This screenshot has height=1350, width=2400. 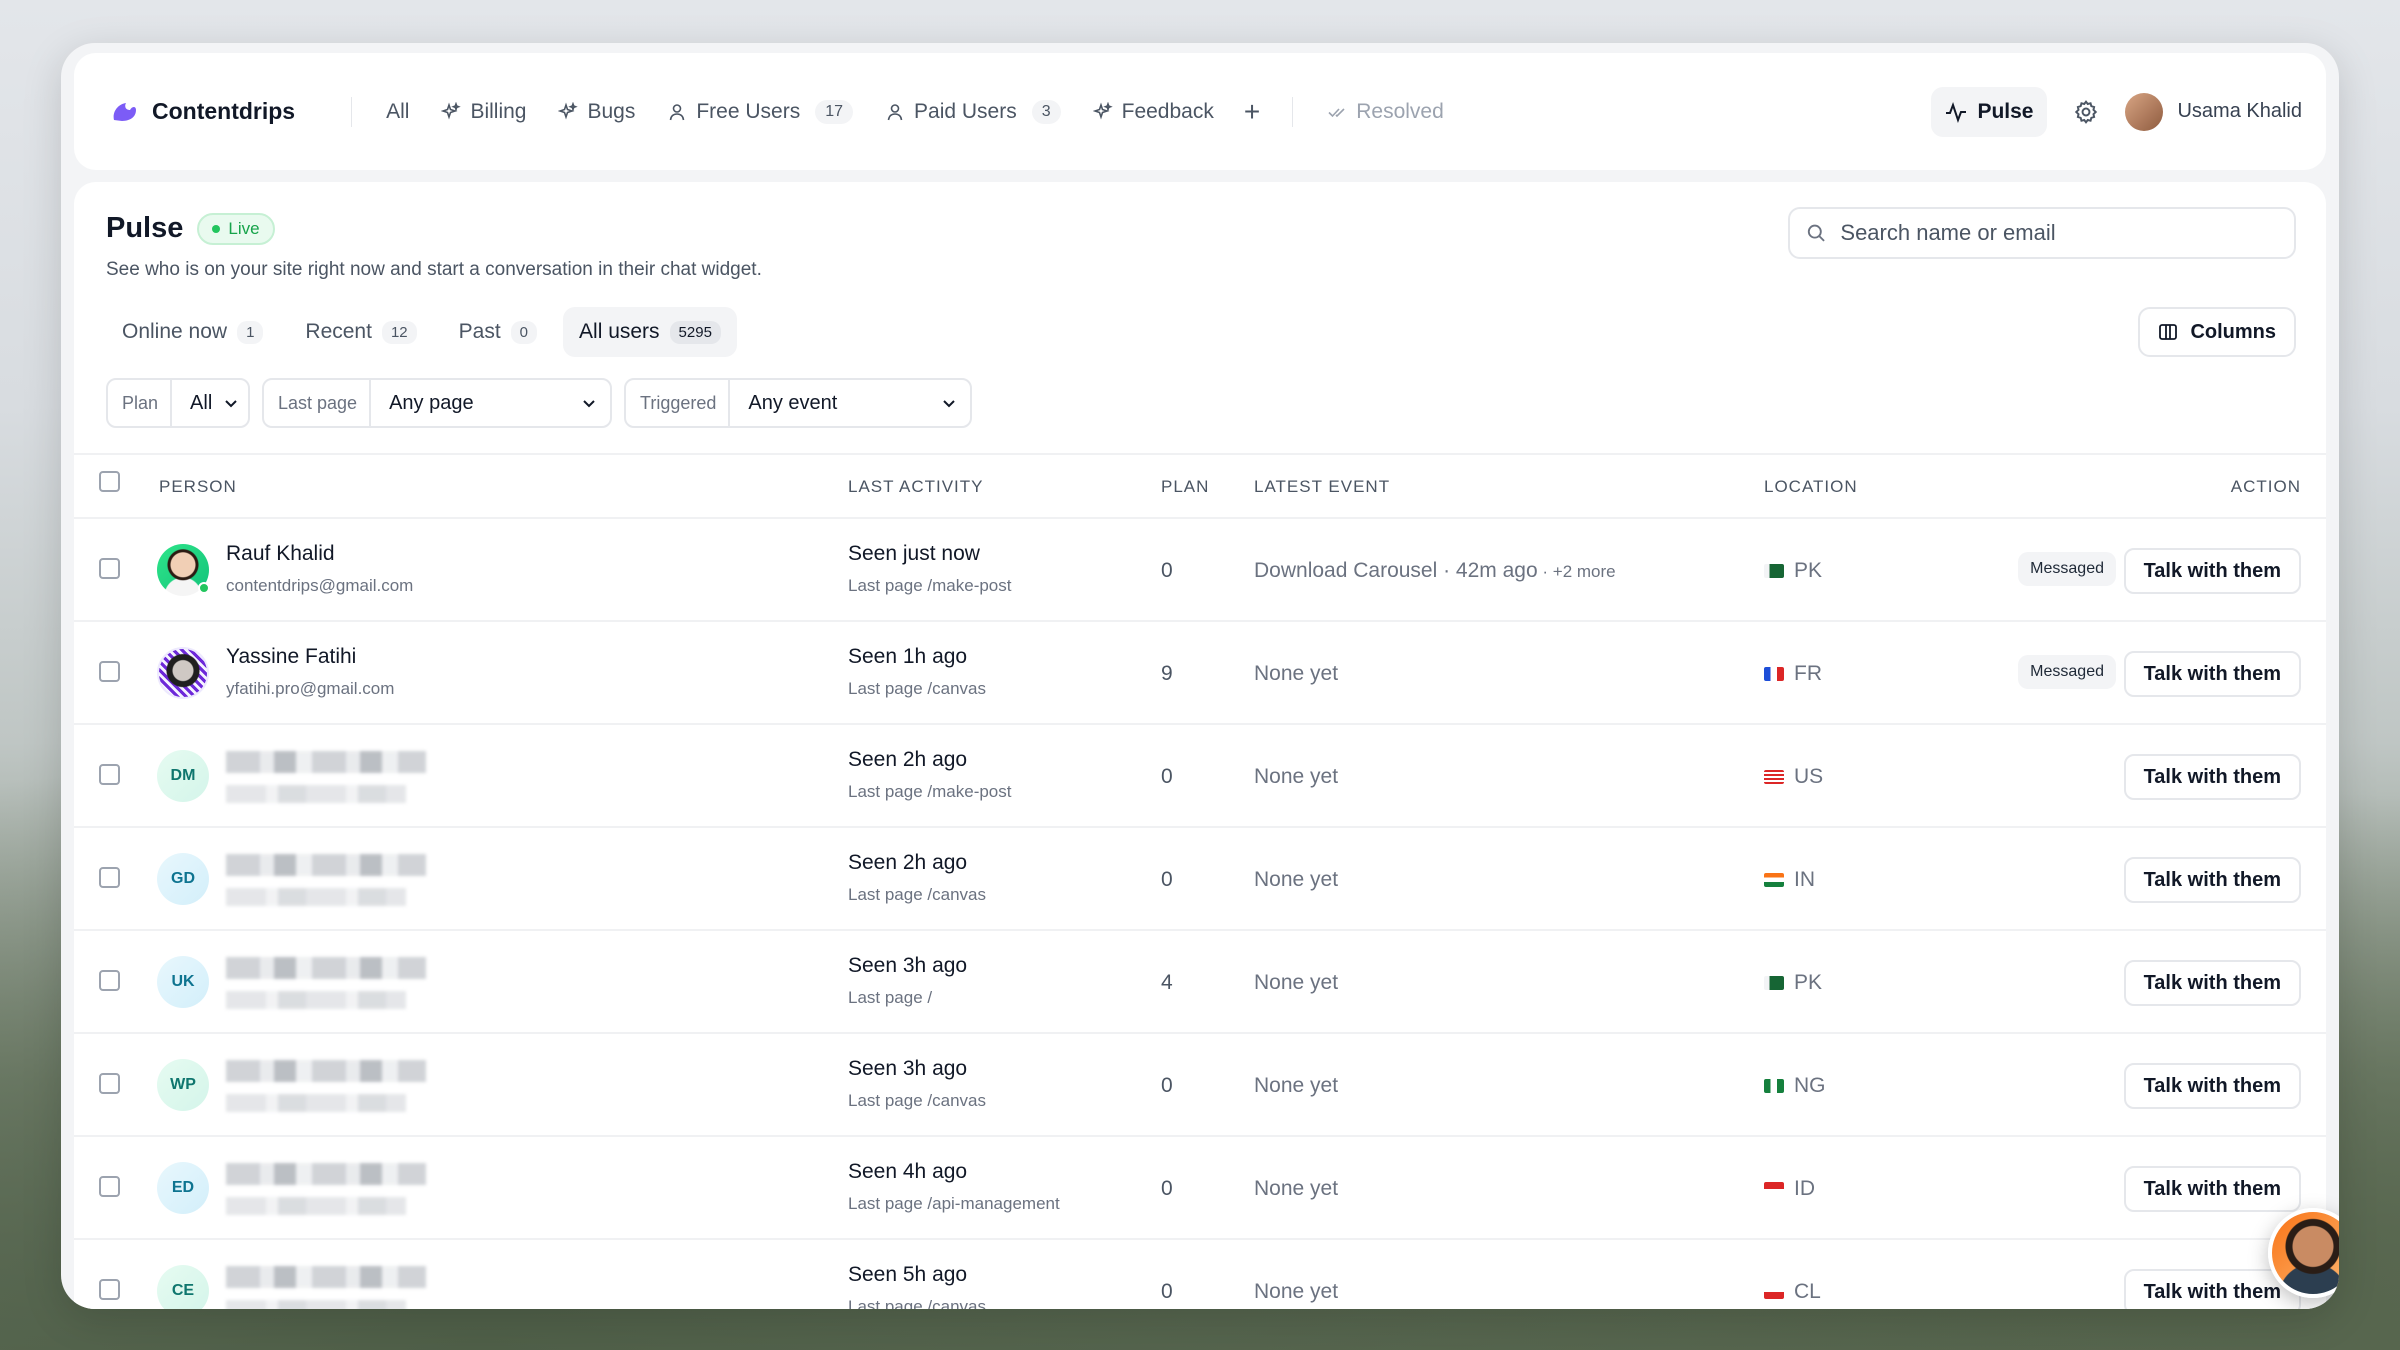 What do you see at coordinates (1185, 487) in the screenshot?
I see `column-header-plan: PLAN` at bounding box center [1185, 487].